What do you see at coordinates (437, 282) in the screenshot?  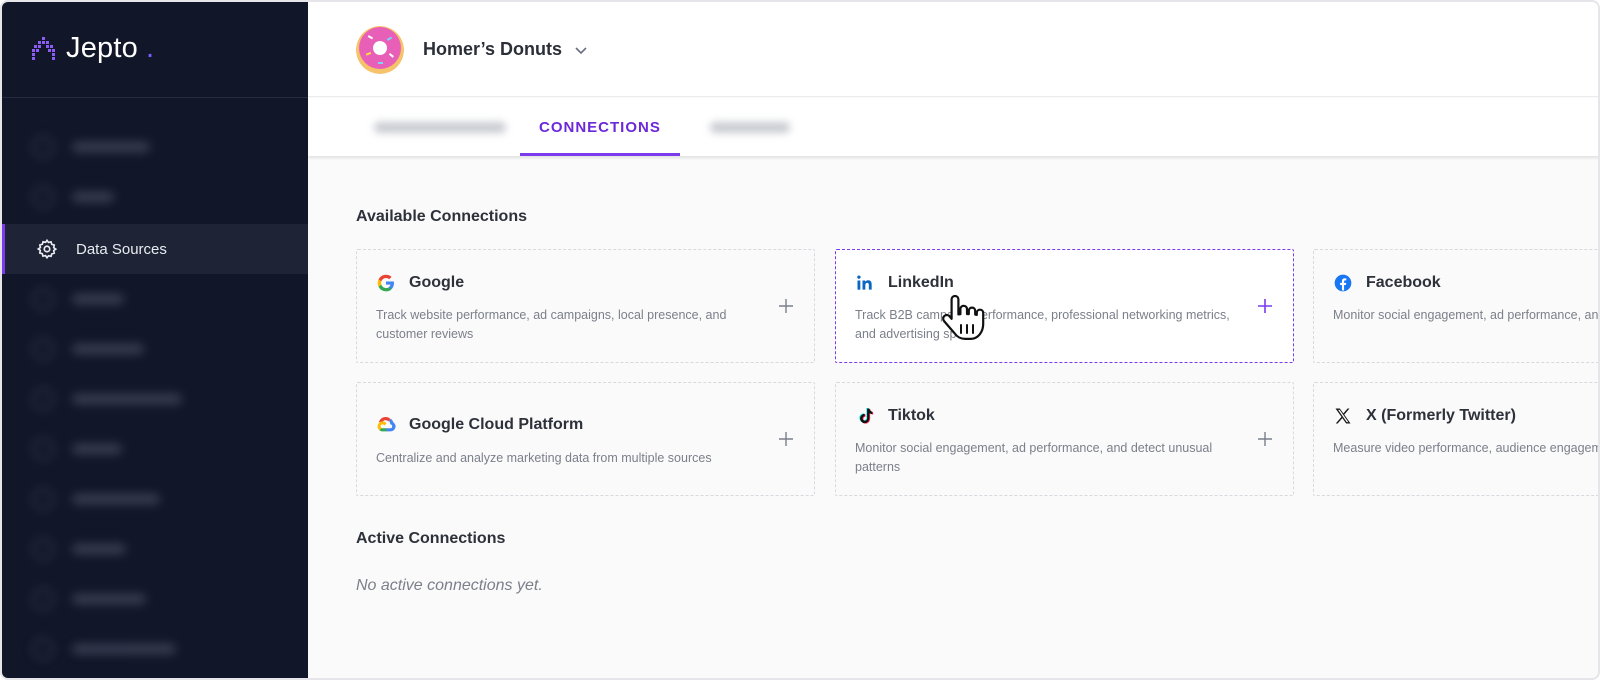 I see `card-title: Google` at bounding box center [437, 282].